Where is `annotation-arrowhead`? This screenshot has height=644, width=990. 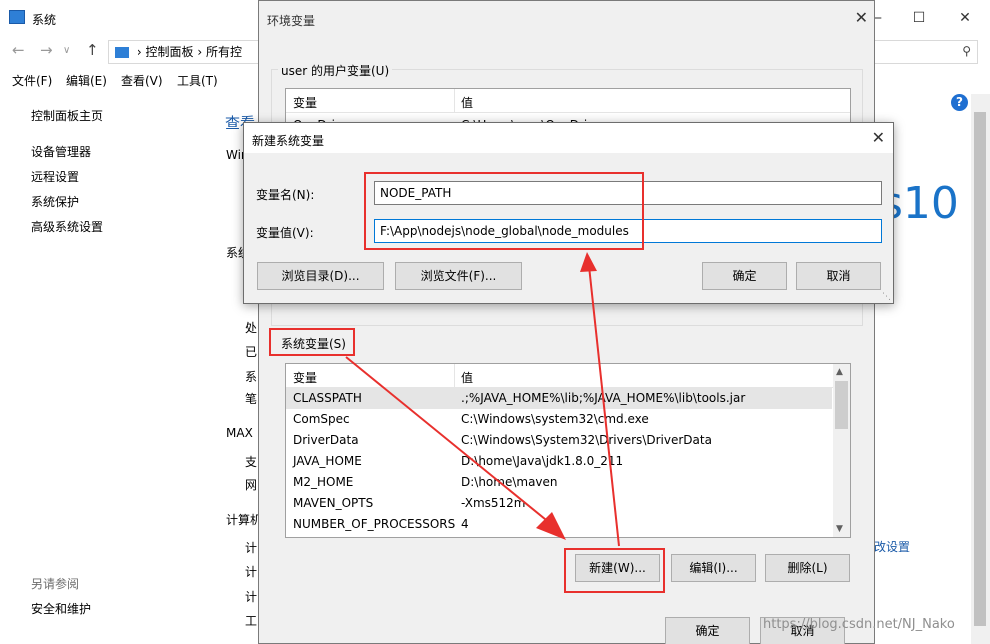 annotation-arrowhead is located at coordinates (588, 262).